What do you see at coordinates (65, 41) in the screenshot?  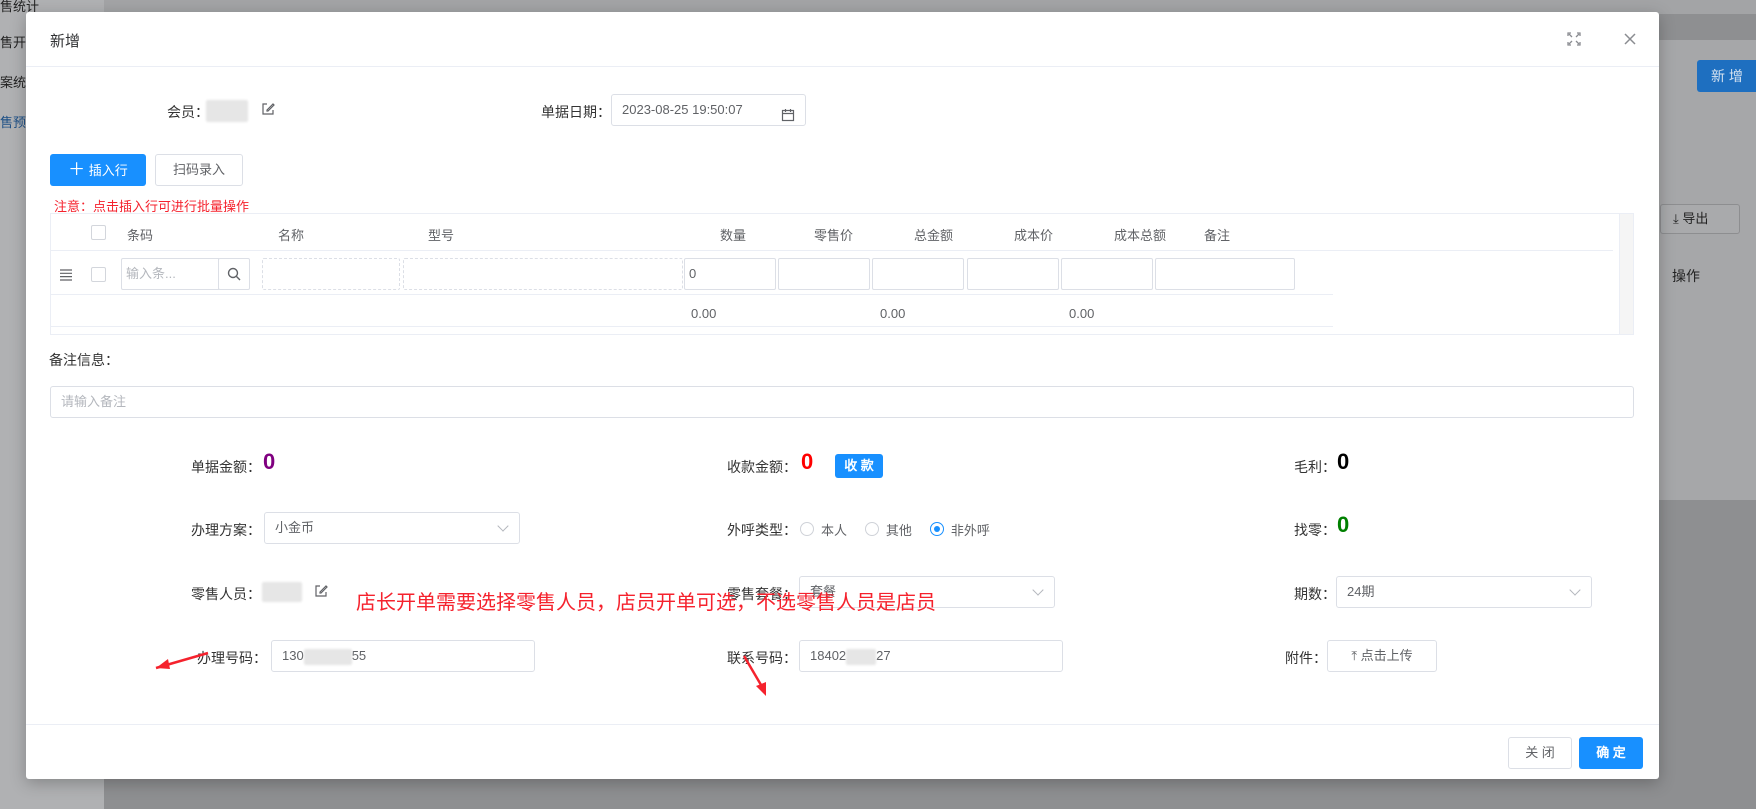 I see `dialog-title: 新增` at bounding box center [65, 41].